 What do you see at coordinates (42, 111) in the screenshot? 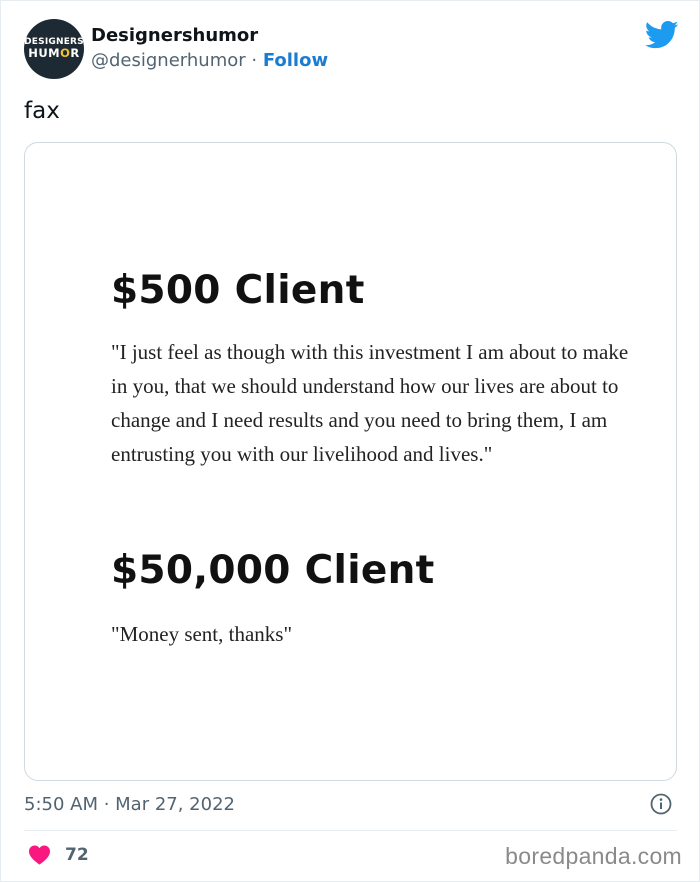
I see `tweet-text: fax` at bounding box center [42, 111].